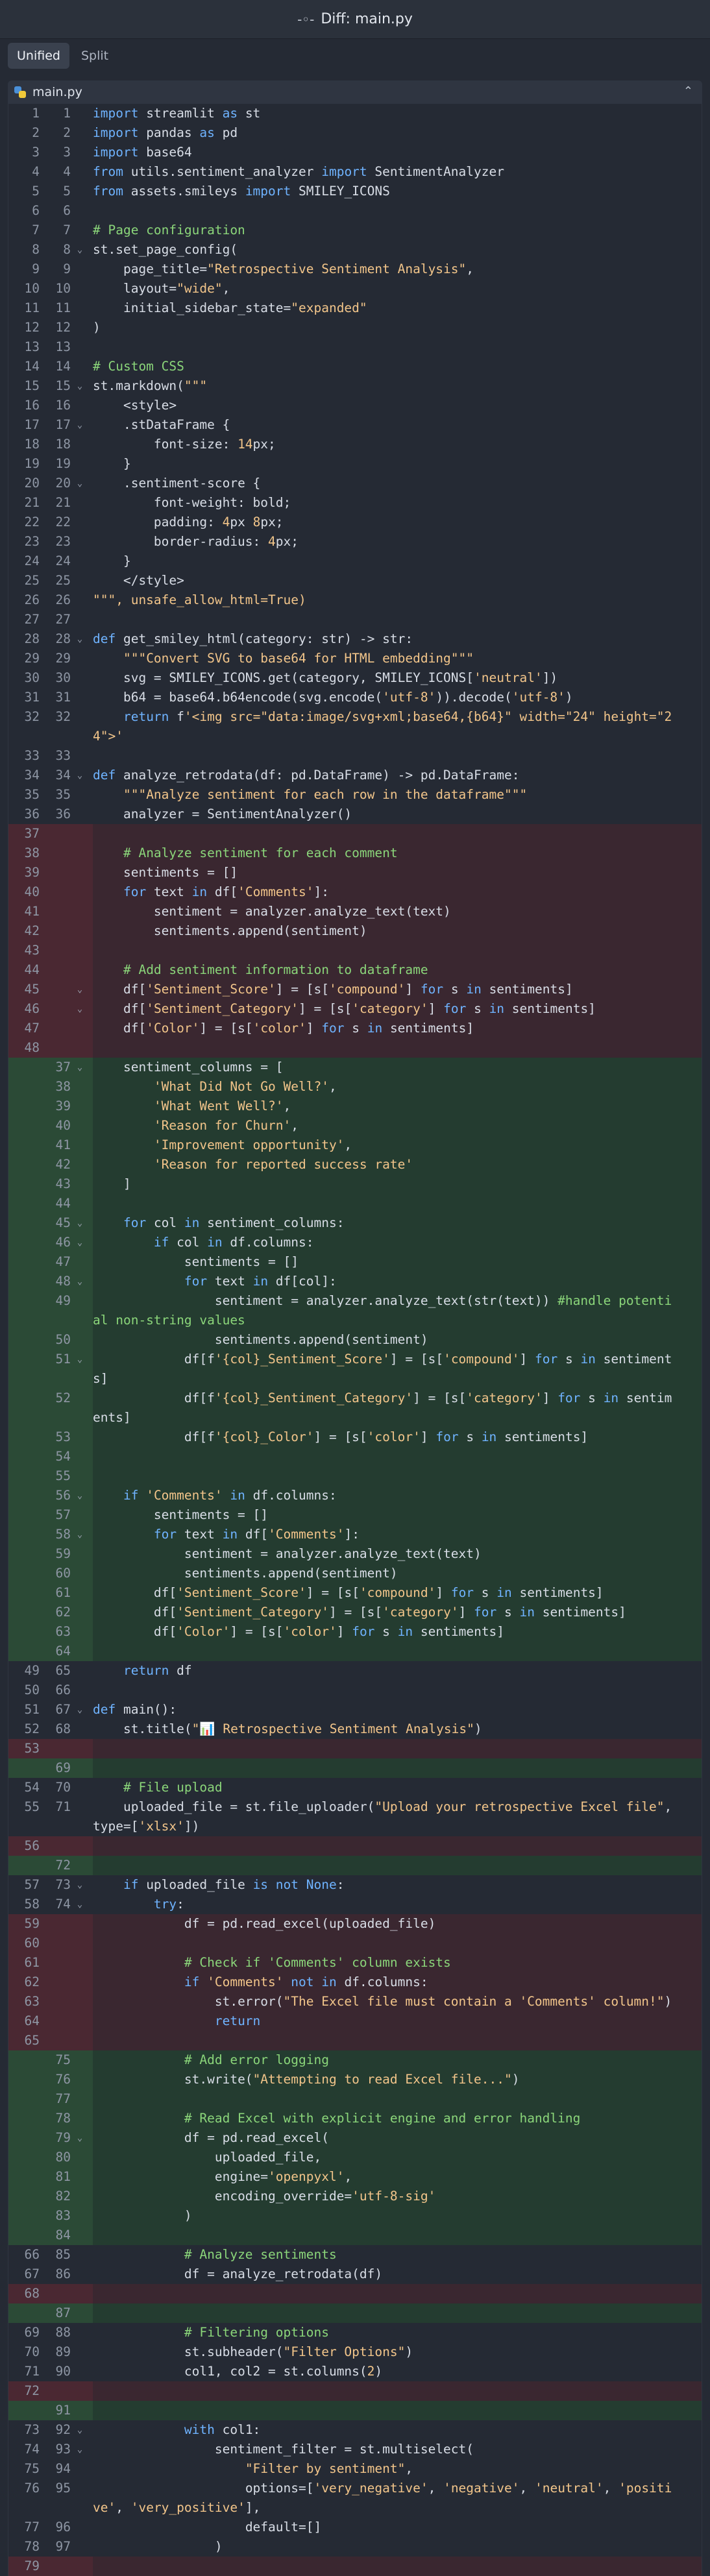 This screenshot has width=710, height=2576. Describe the element at coordinates (32, 307) in the screenshot. I see `old-line-number: 11` at that location.